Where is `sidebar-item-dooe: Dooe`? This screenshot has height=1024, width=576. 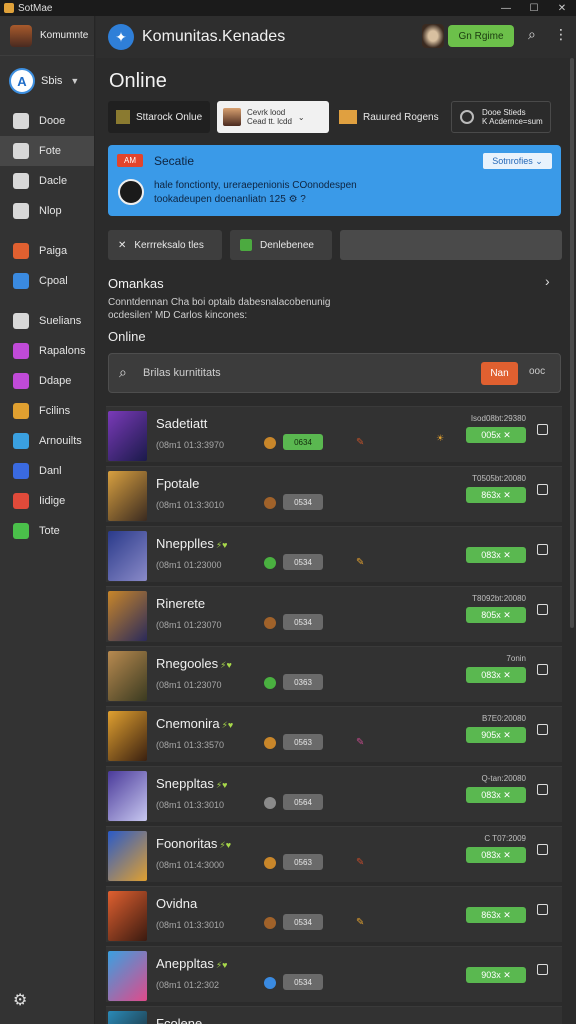
sidebar-item-dooe: Dooe is located at coordinates (47, 121).